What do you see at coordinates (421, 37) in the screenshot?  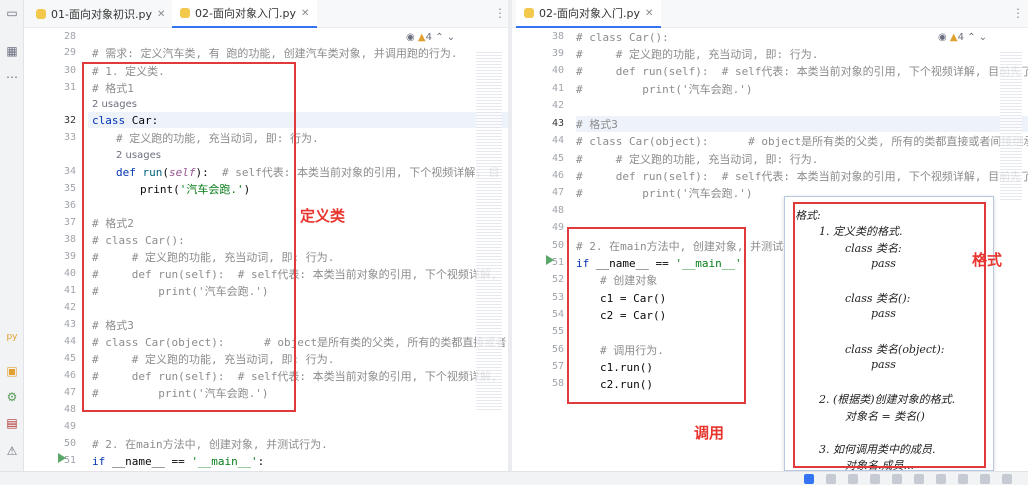 I see `warning-icon: ▲` at bounding box center [421, 37].